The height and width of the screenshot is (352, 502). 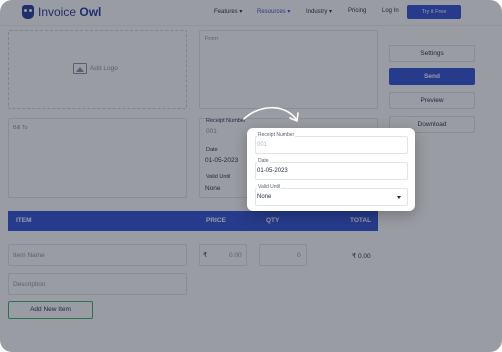 I want to click on curved-arrow-icon, so click(x=271, y=114).